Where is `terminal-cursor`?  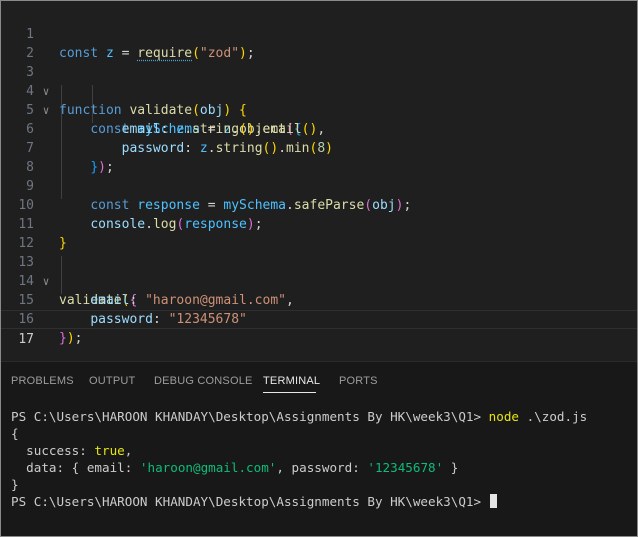 terminal-cursor is located at coordinates (493, 501).